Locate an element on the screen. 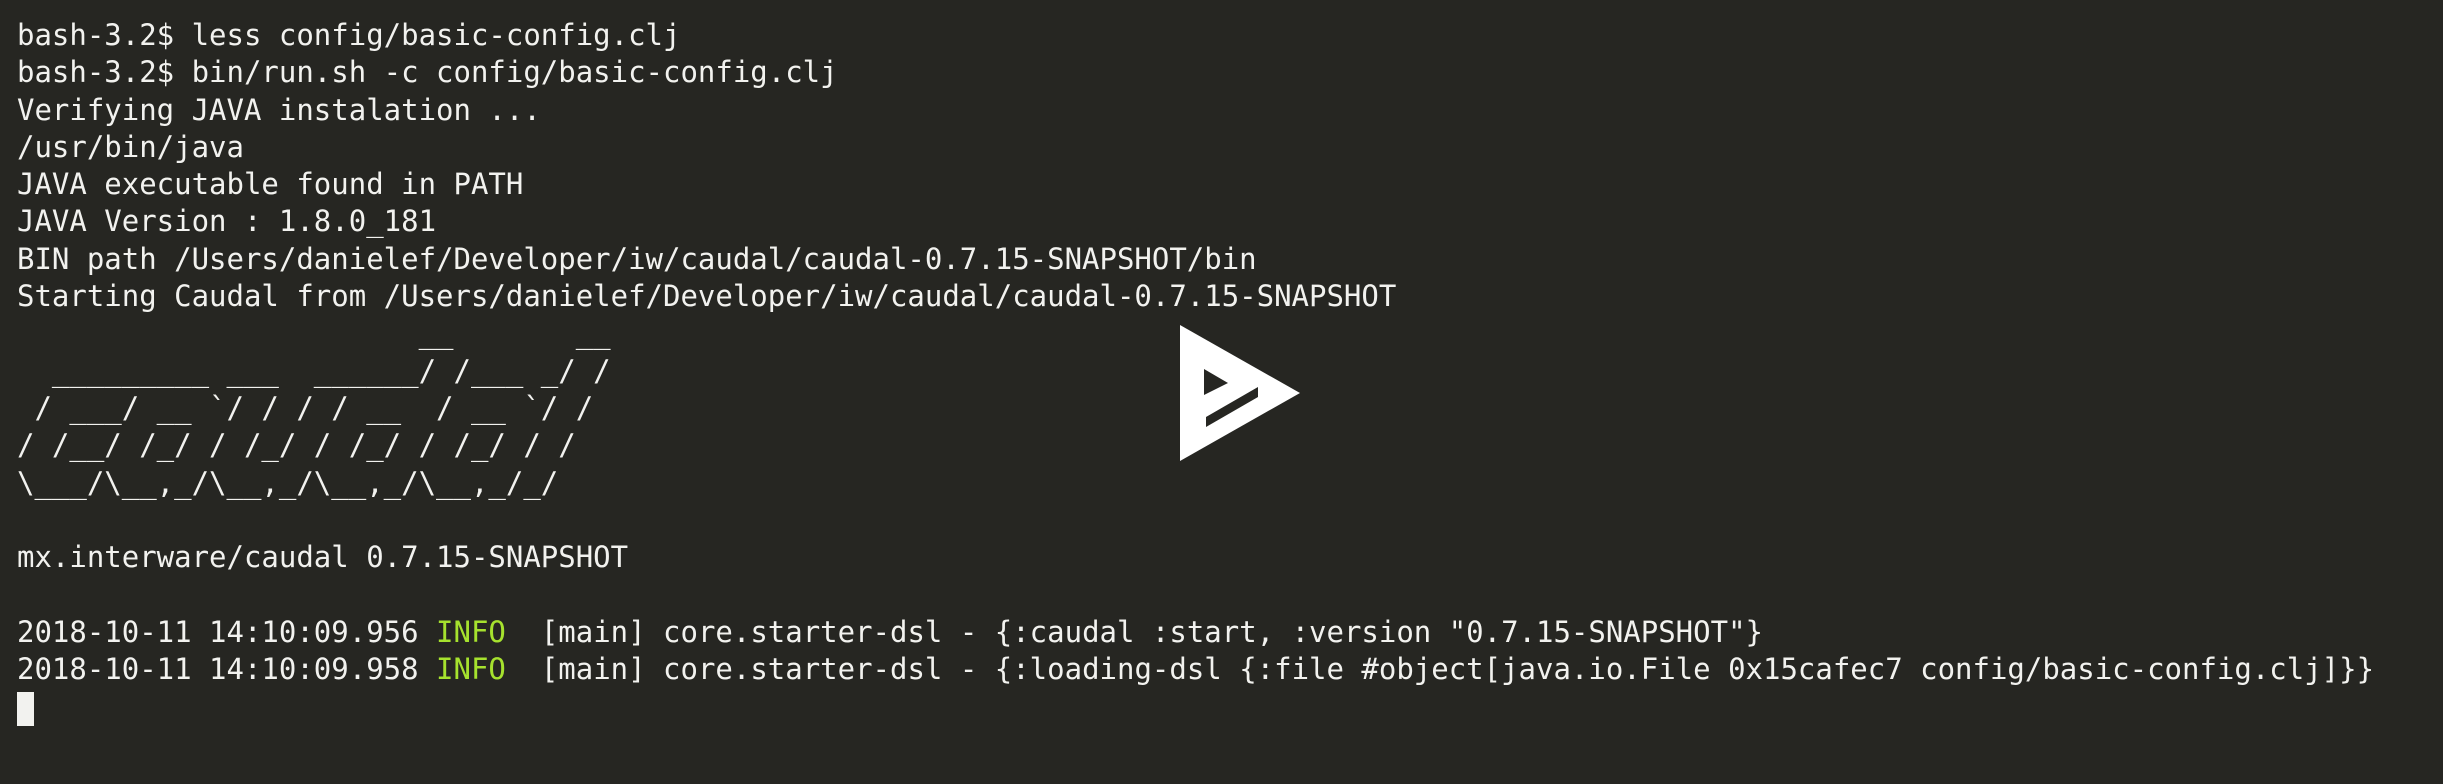 This screenshot has width=2443, height=784. terminal-line: bash-3.2$ less config/basic-config.clj is located at coordinates (349, 35).